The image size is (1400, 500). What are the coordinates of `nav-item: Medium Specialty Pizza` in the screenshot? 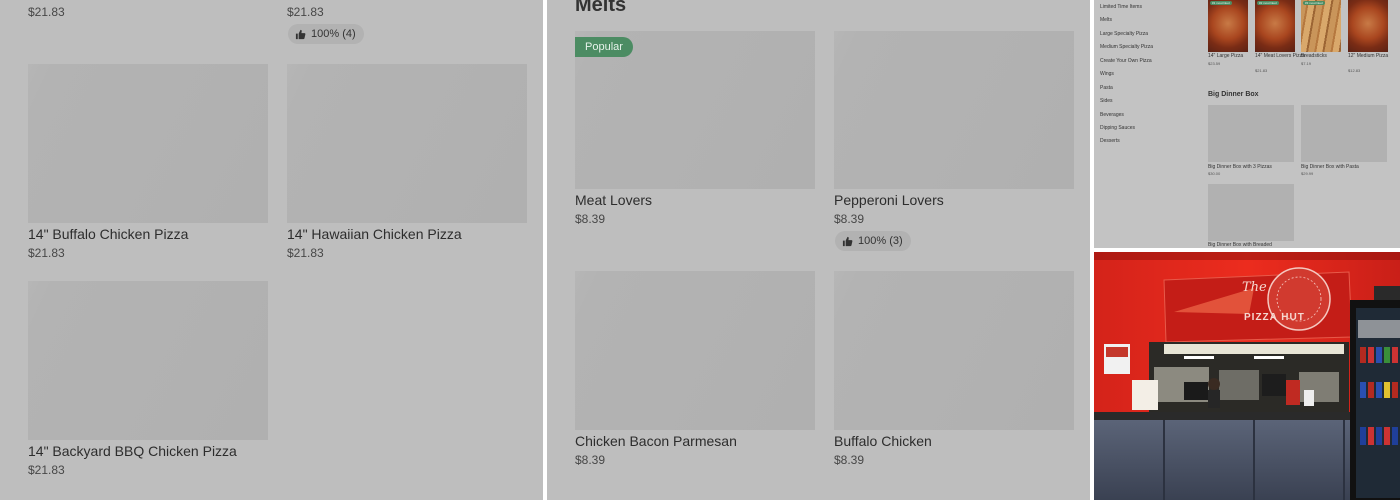 It's located at (1126, 47).